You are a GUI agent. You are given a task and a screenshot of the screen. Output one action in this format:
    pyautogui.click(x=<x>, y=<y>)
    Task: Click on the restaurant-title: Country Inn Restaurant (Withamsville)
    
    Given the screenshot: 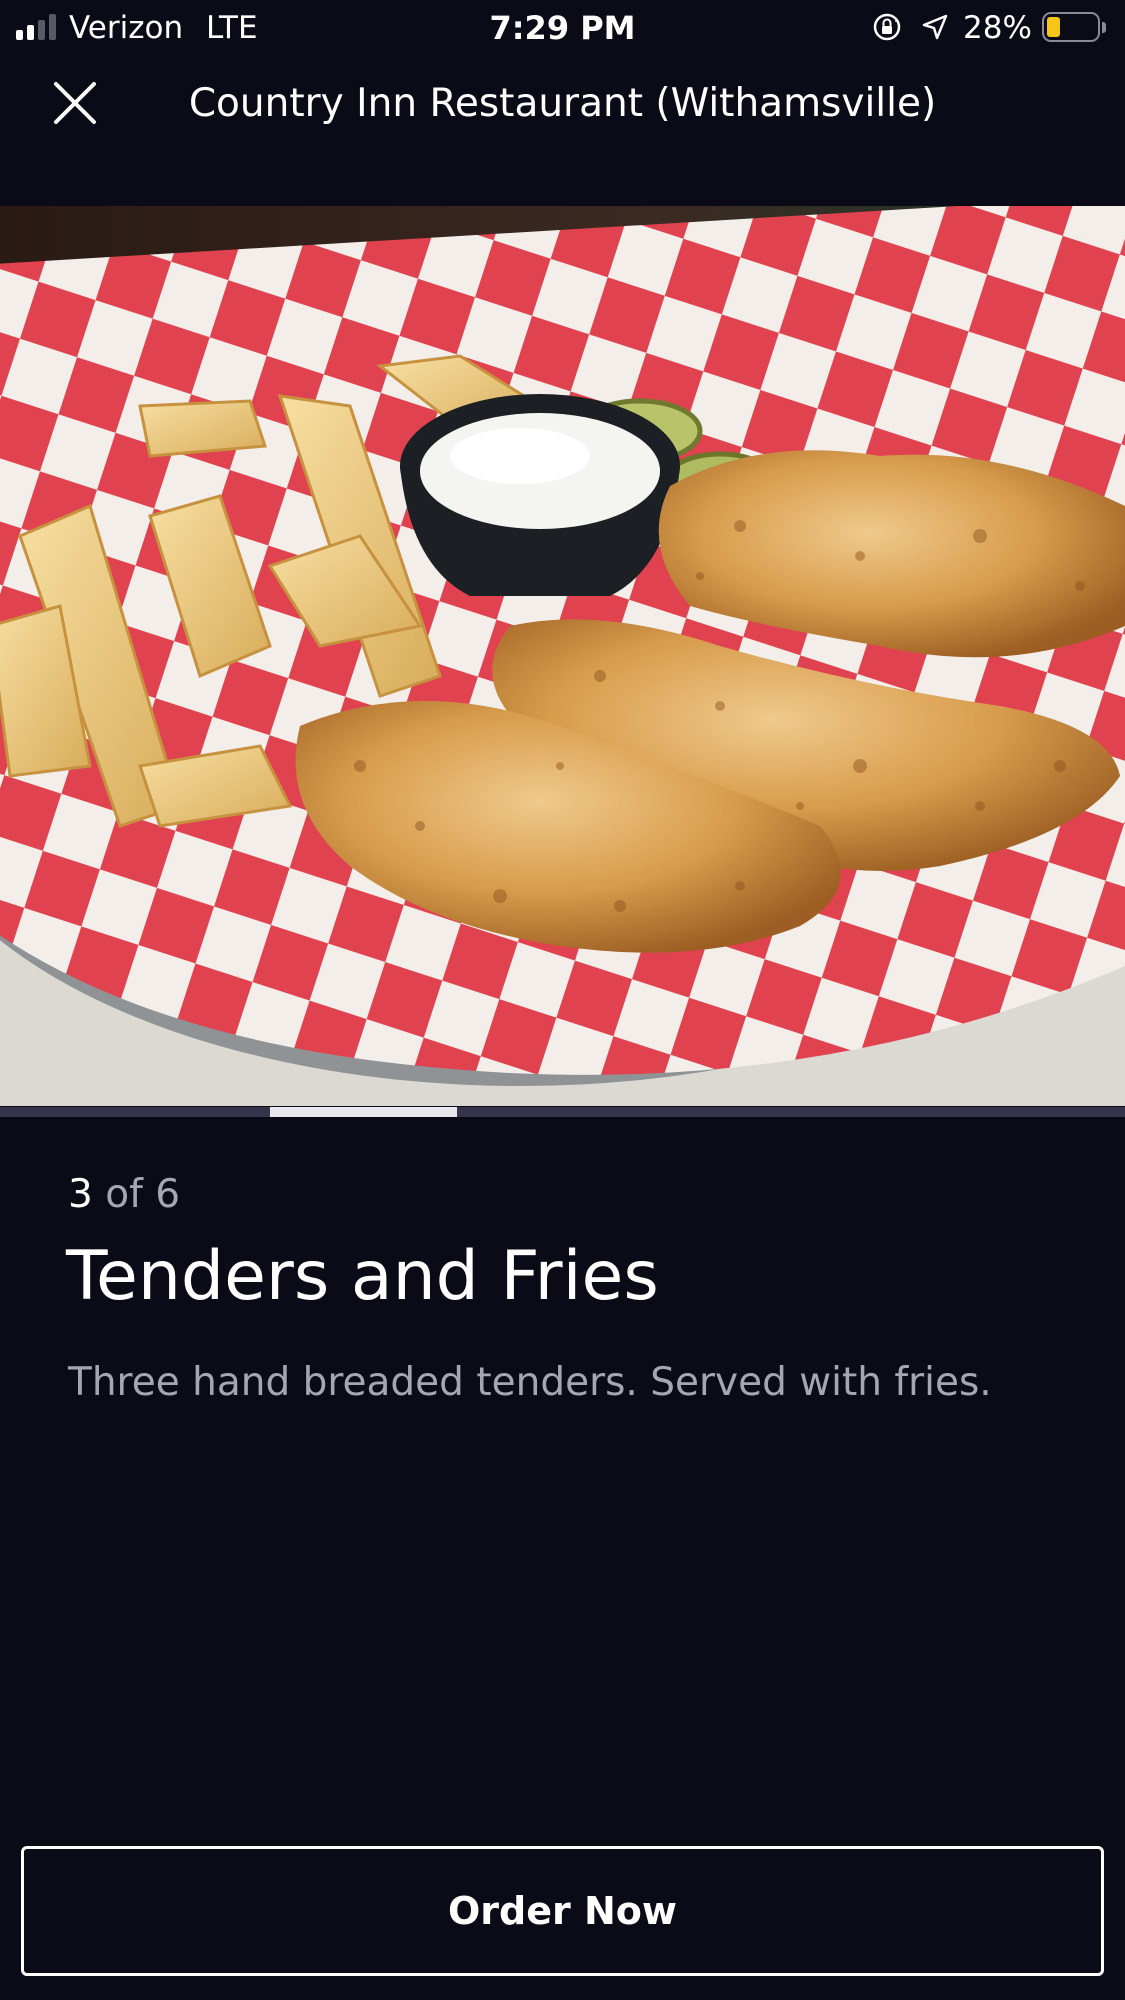 What is the action you would take?
    pyautogui.click(x=562, y=103)
    